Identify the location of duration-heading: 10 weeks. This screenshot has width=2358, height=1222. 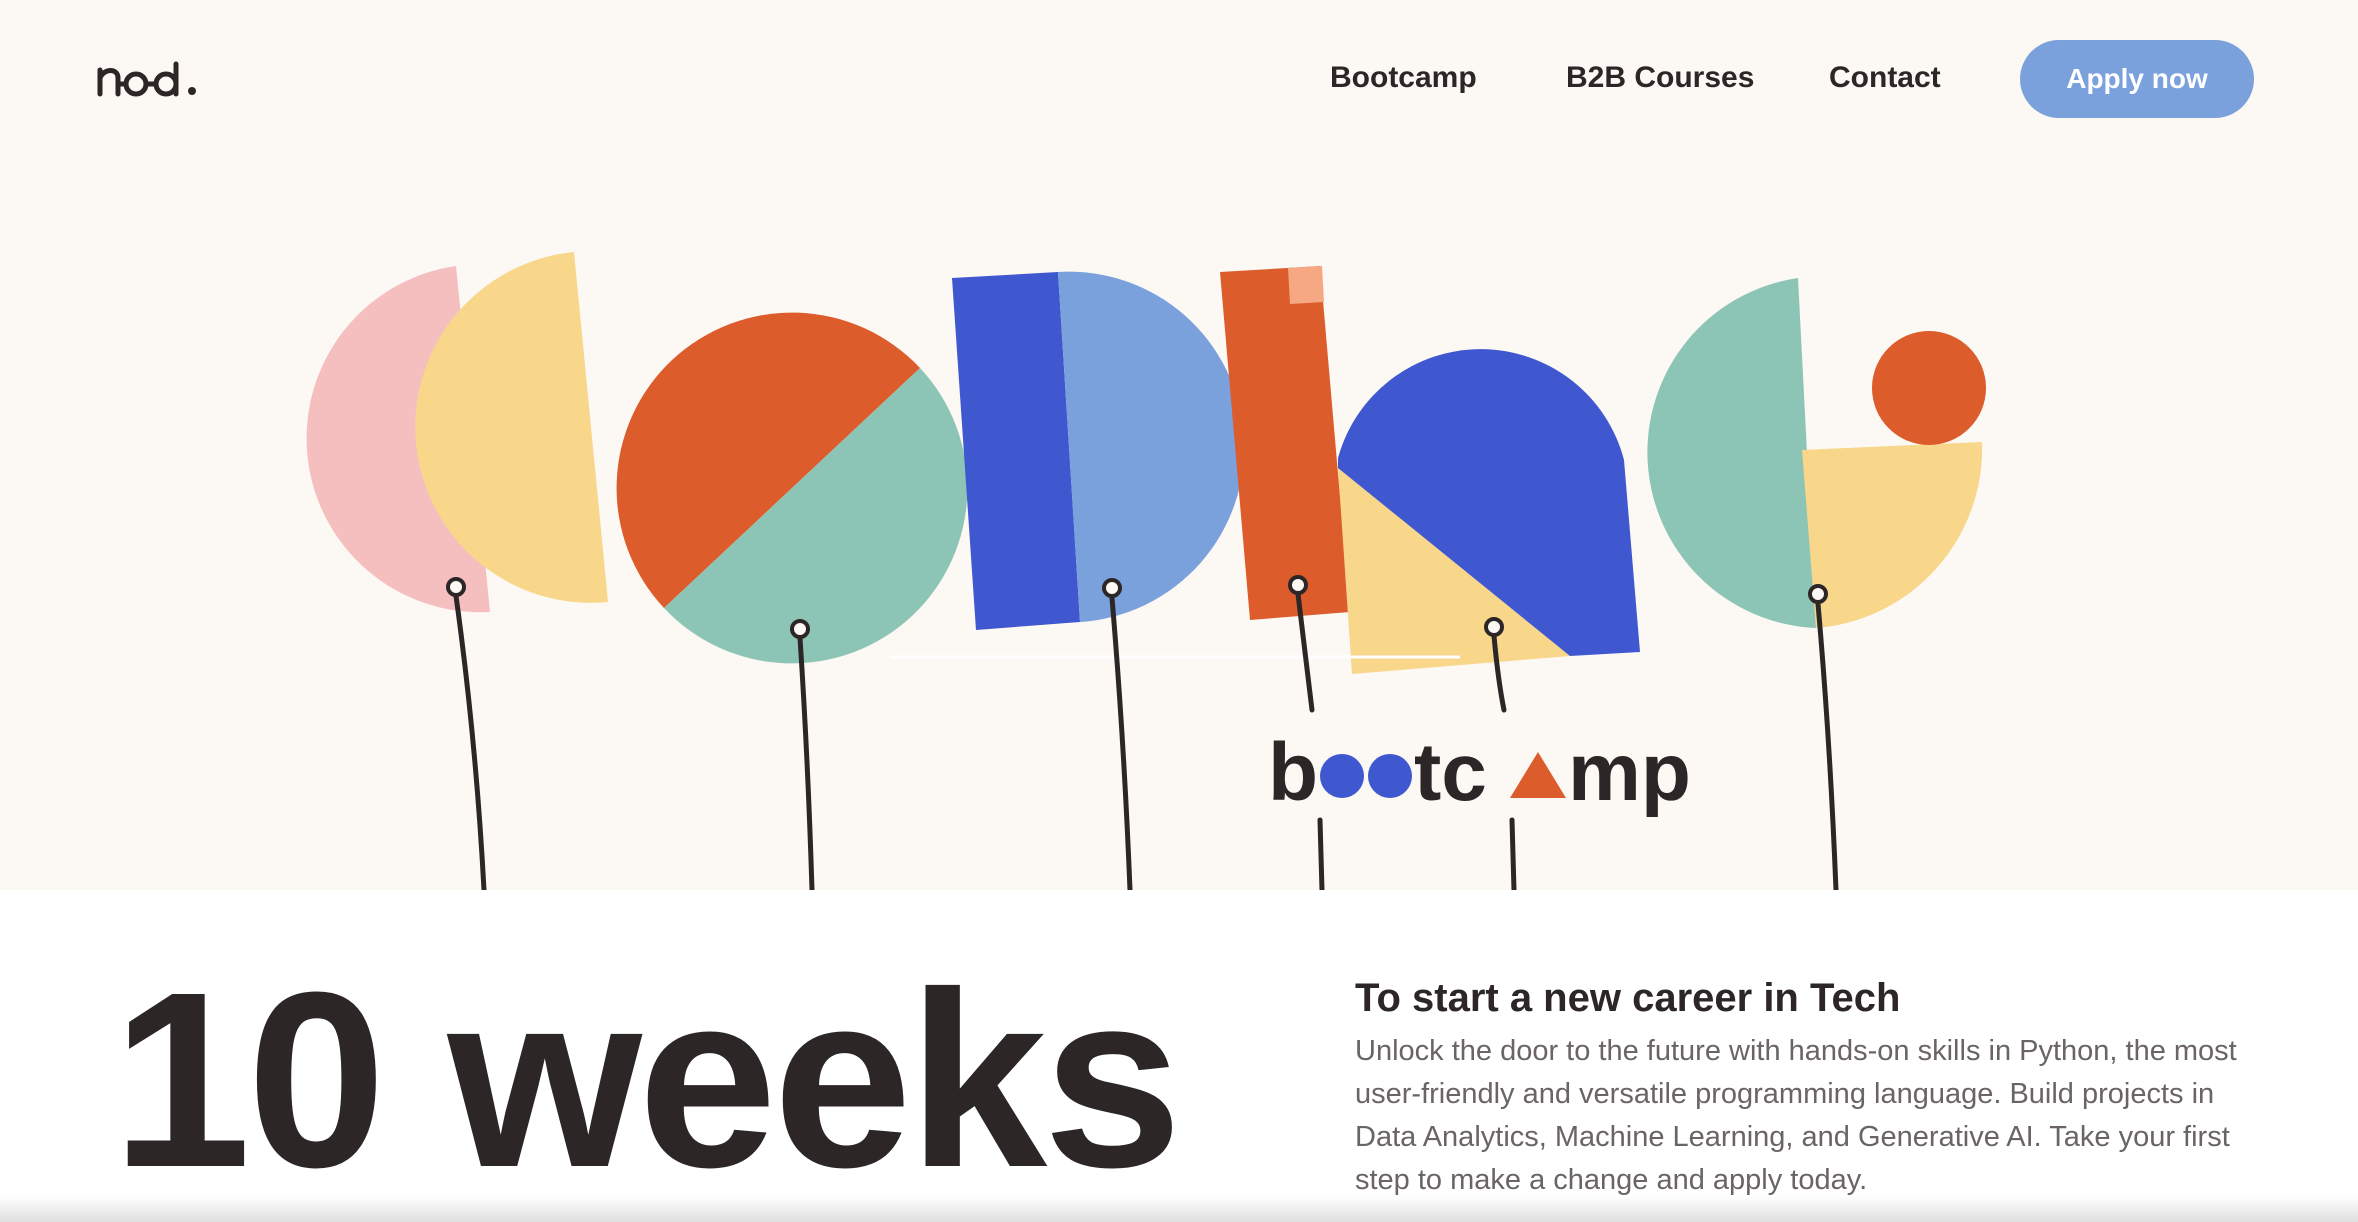
(647, 1079).